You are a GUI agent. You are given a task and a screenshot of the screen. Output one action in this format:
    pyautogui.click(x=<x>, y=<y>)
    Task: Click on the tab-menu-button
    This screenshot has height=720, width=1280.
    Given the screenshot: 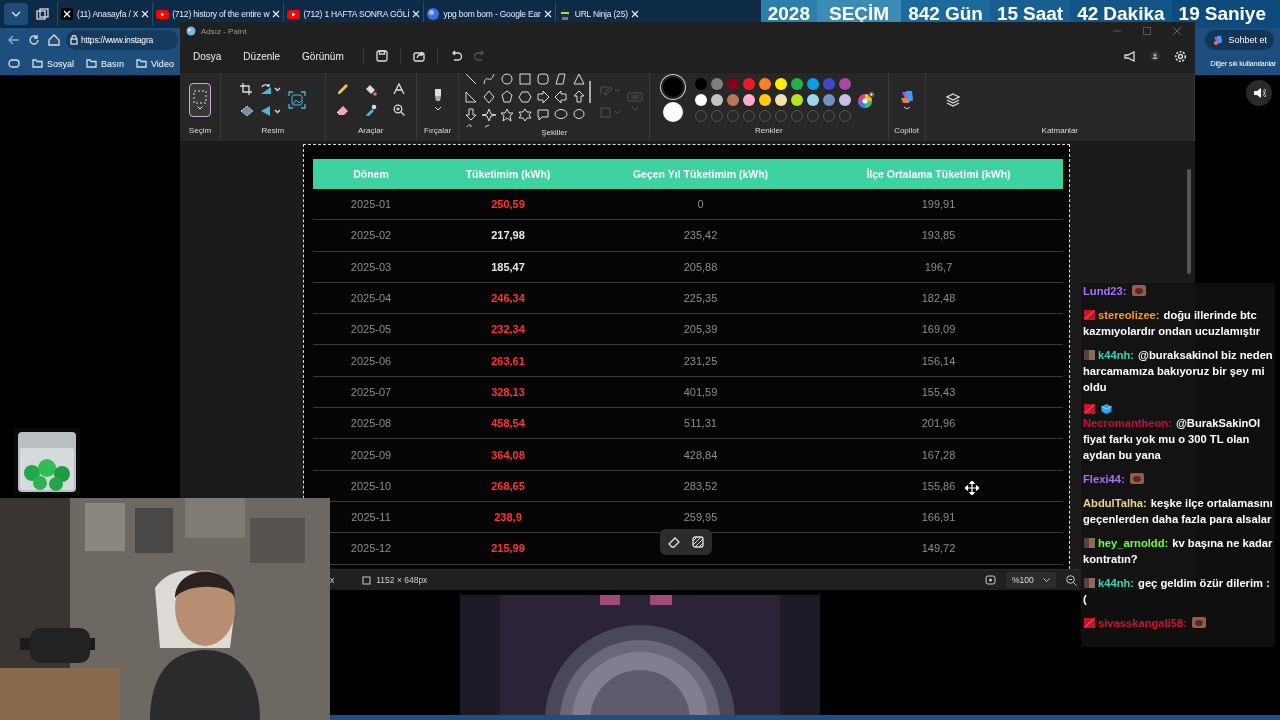 What is the action you would take?
    pyautogui.click(x=16, y=14)
    